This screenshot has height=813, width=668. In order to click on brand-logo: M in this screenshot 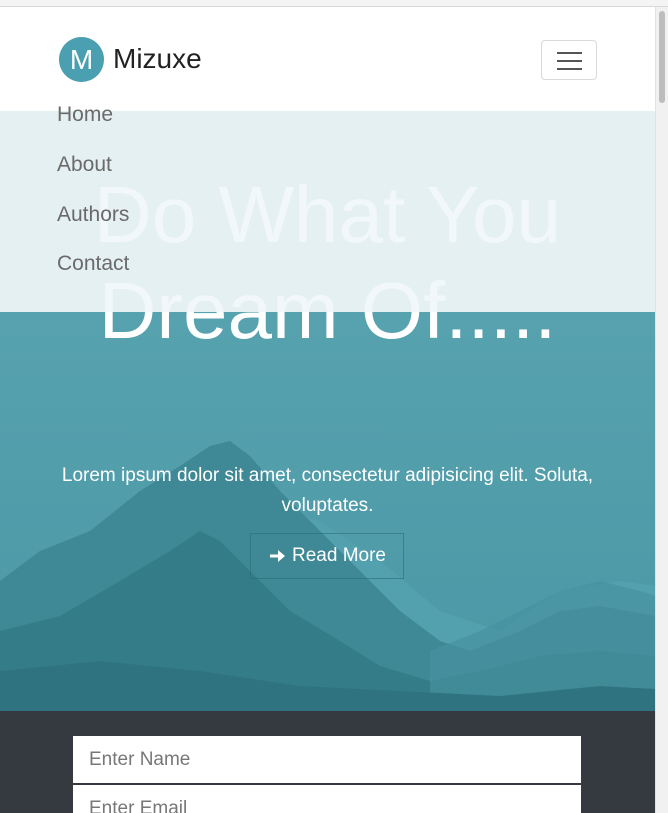, I will do `click(81, 59)`.